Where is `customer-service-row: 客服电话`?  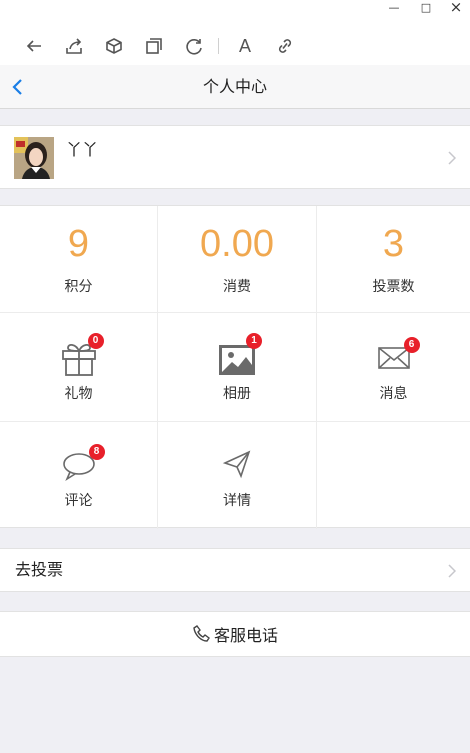 customer-service-row: 客服电话 is located at coordinates (235, 634).